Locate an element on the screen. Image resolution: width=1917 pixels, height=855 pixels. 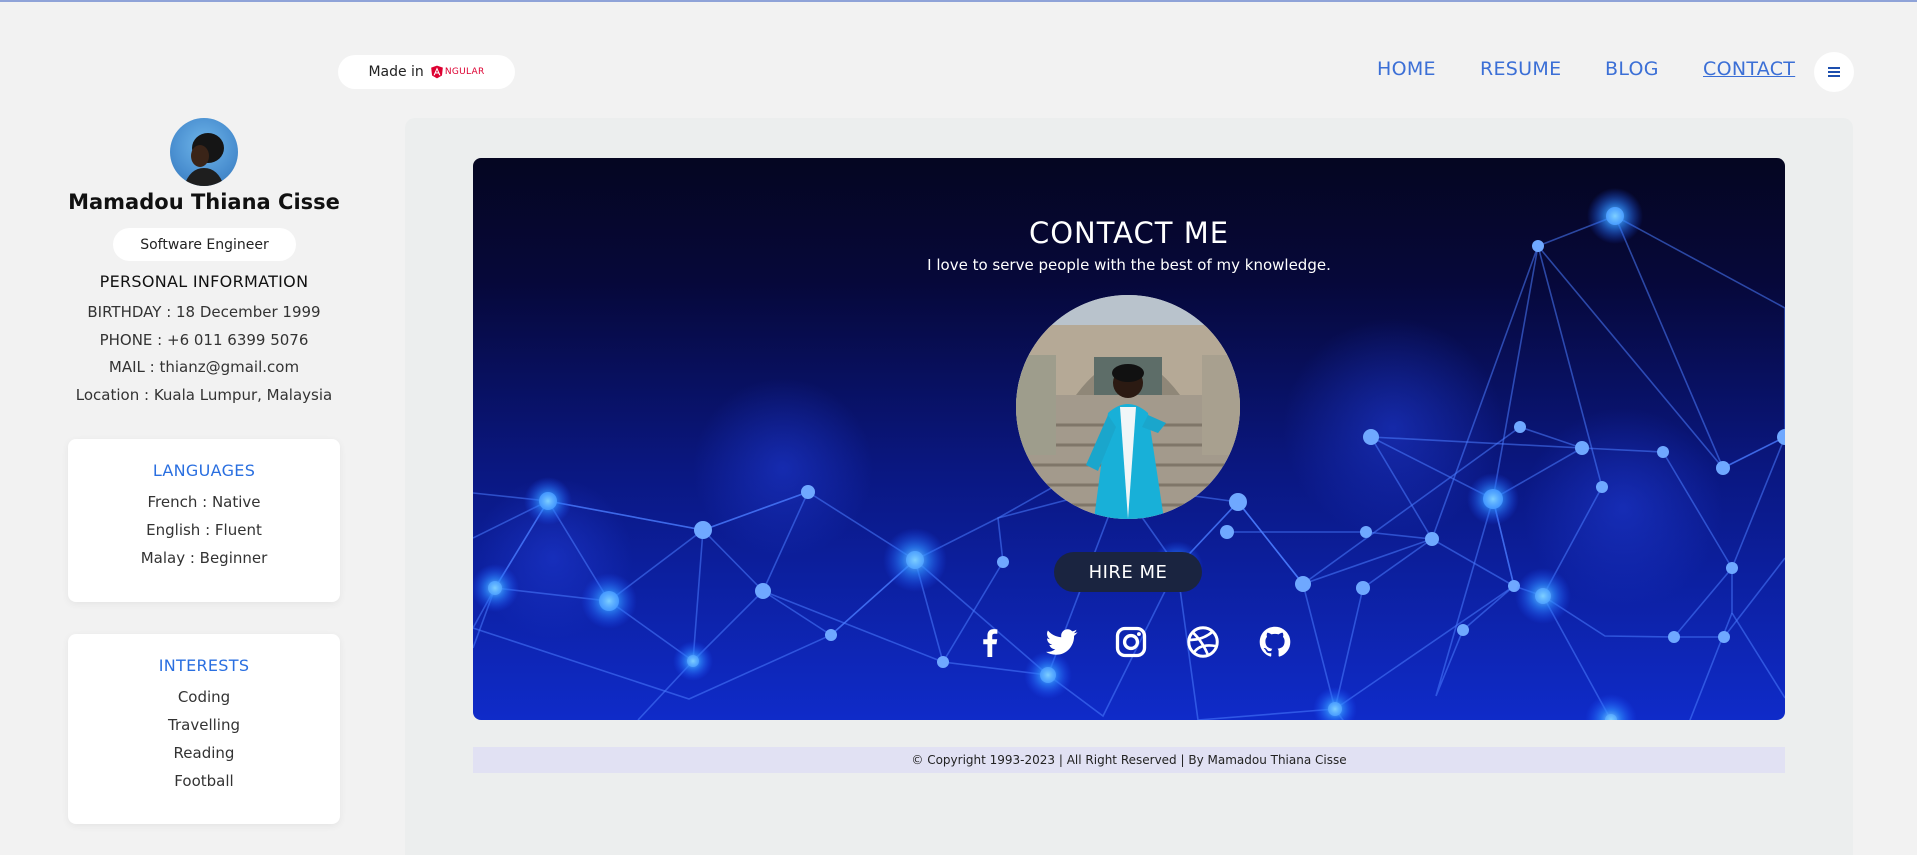
nav-resume: RESUME is located at coordinates (1520, 69).